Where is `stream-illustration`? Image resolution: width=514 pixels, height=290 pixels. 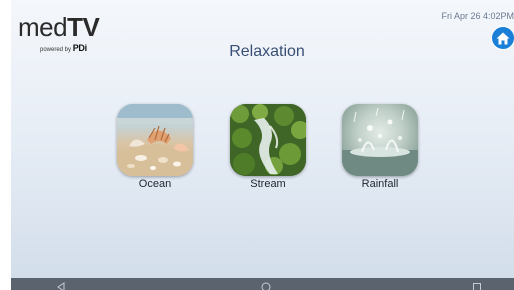 stream-illustration is located at coordinates (268, 140).